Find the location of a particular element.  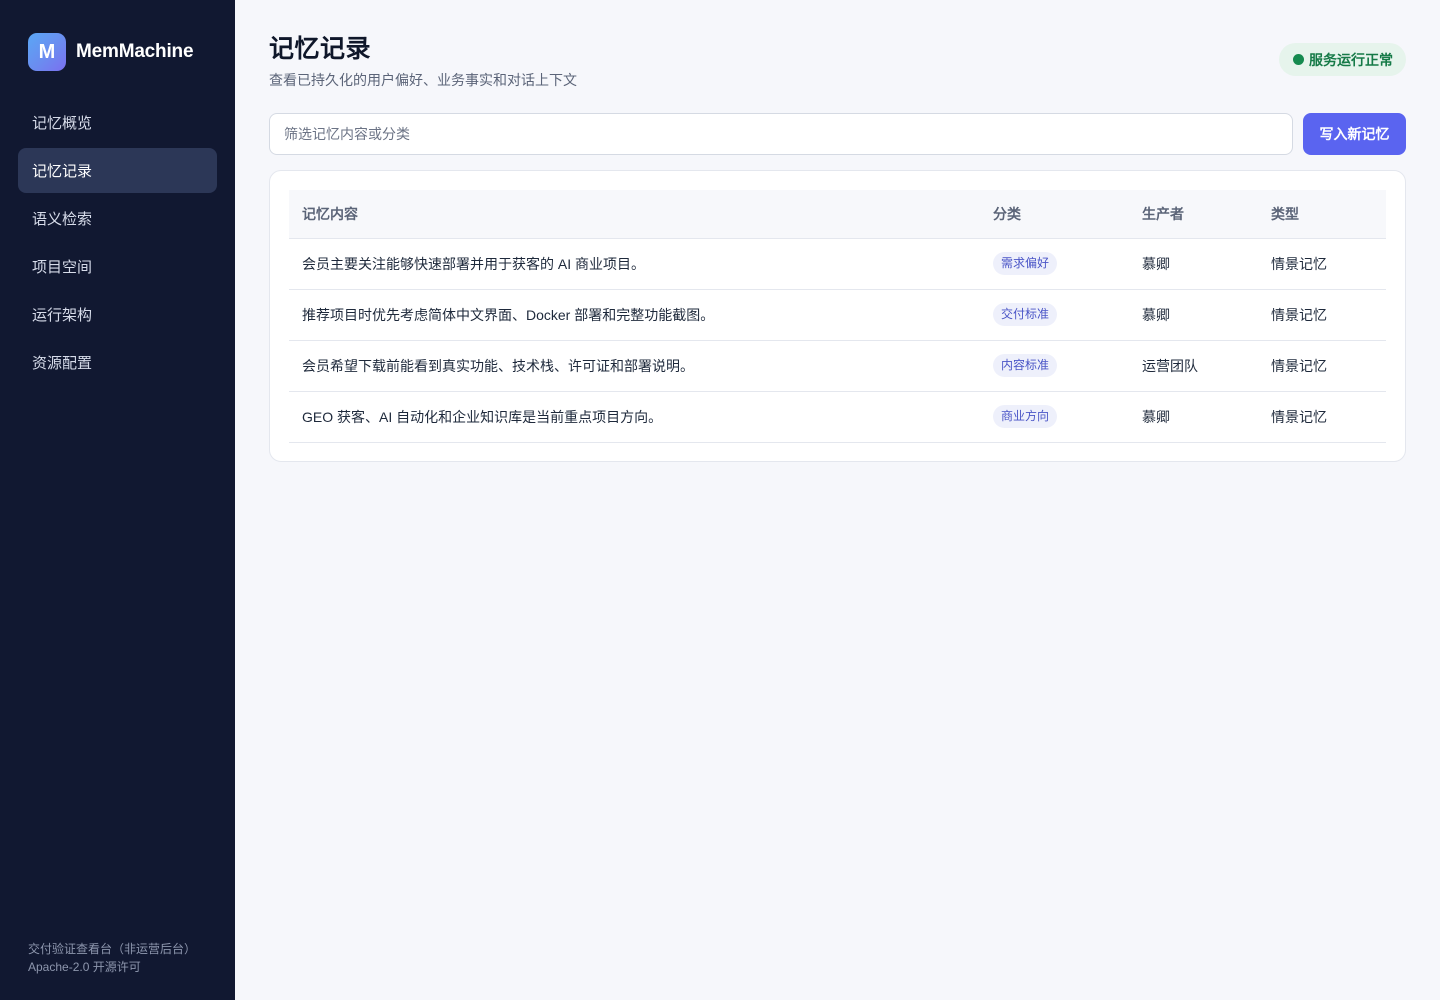

page-title: 记忆记录 is located at coordinates (320, 49).